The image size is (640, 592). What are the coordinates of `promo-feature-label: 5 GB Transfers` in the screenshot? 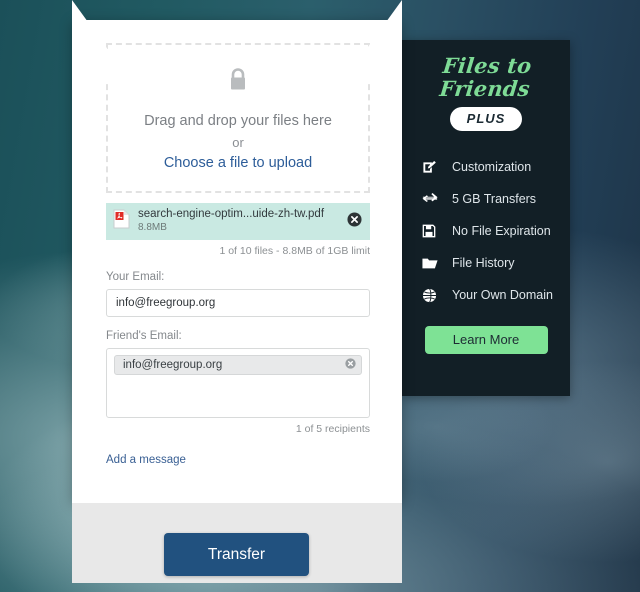 It's located at (494, 199).